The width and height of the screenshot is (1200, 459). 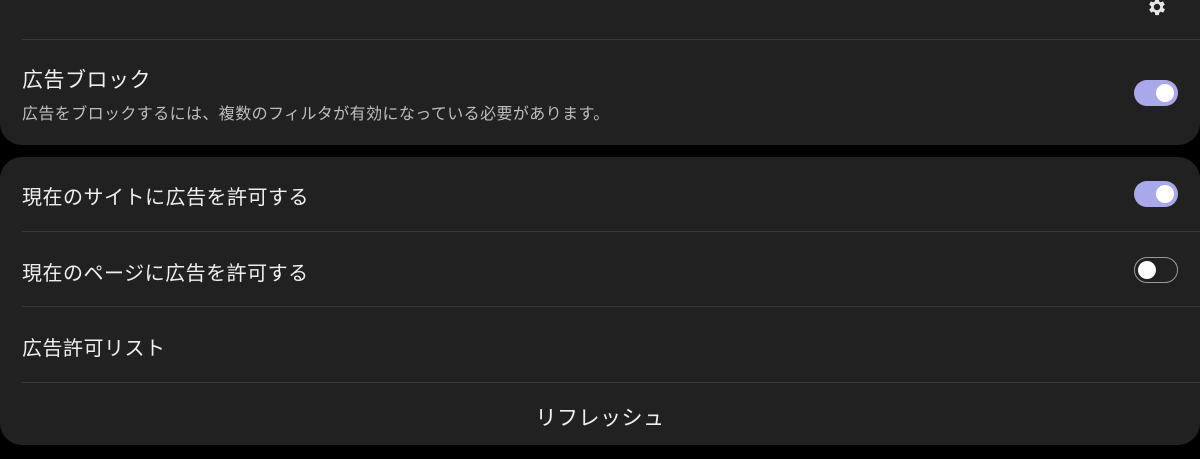 I want to click on settings-button, so click(x=1157, y=9).